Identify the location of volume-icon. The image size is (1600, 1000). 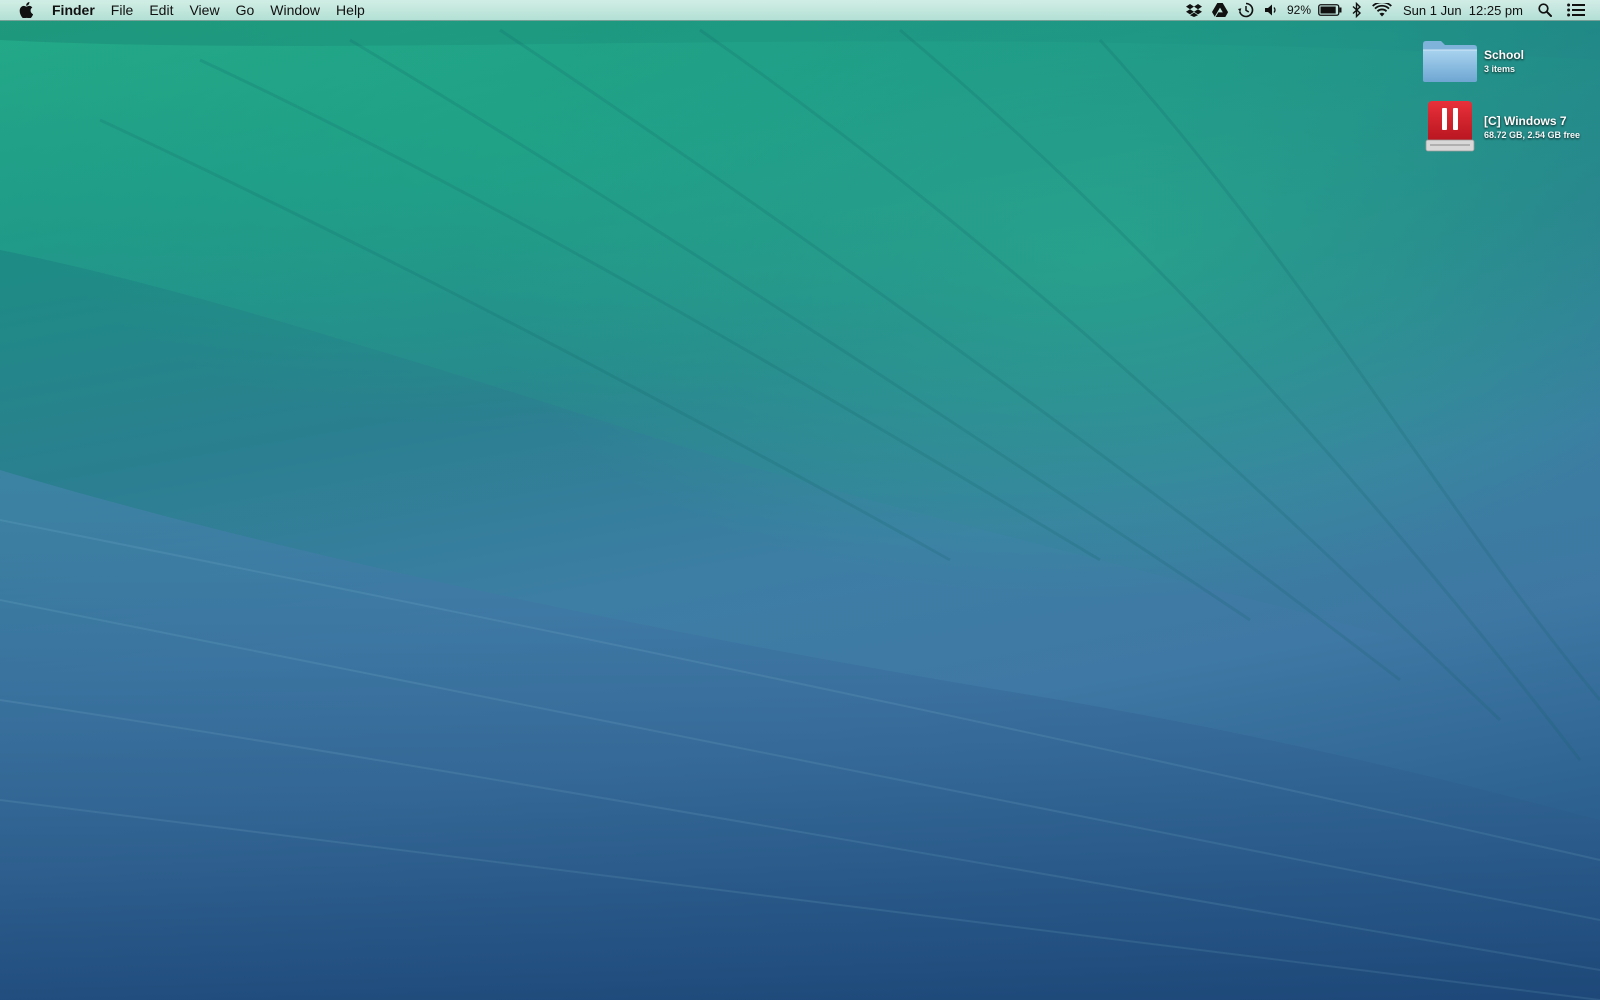
(1271, 10).